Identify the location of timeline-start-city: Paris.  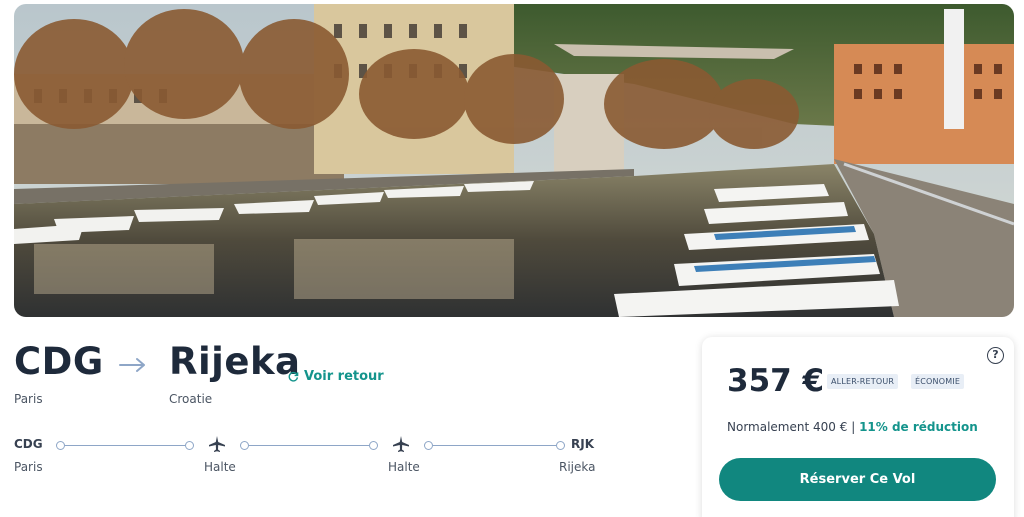
(28, 467).